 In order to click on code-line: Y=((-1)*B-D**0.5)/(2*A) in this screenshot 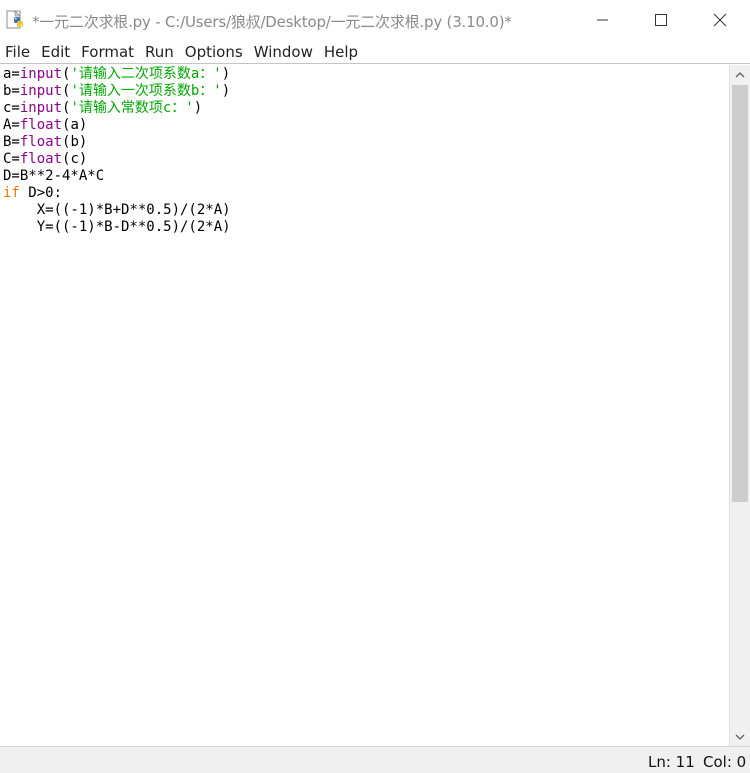, I will do `click(117, 227)`.